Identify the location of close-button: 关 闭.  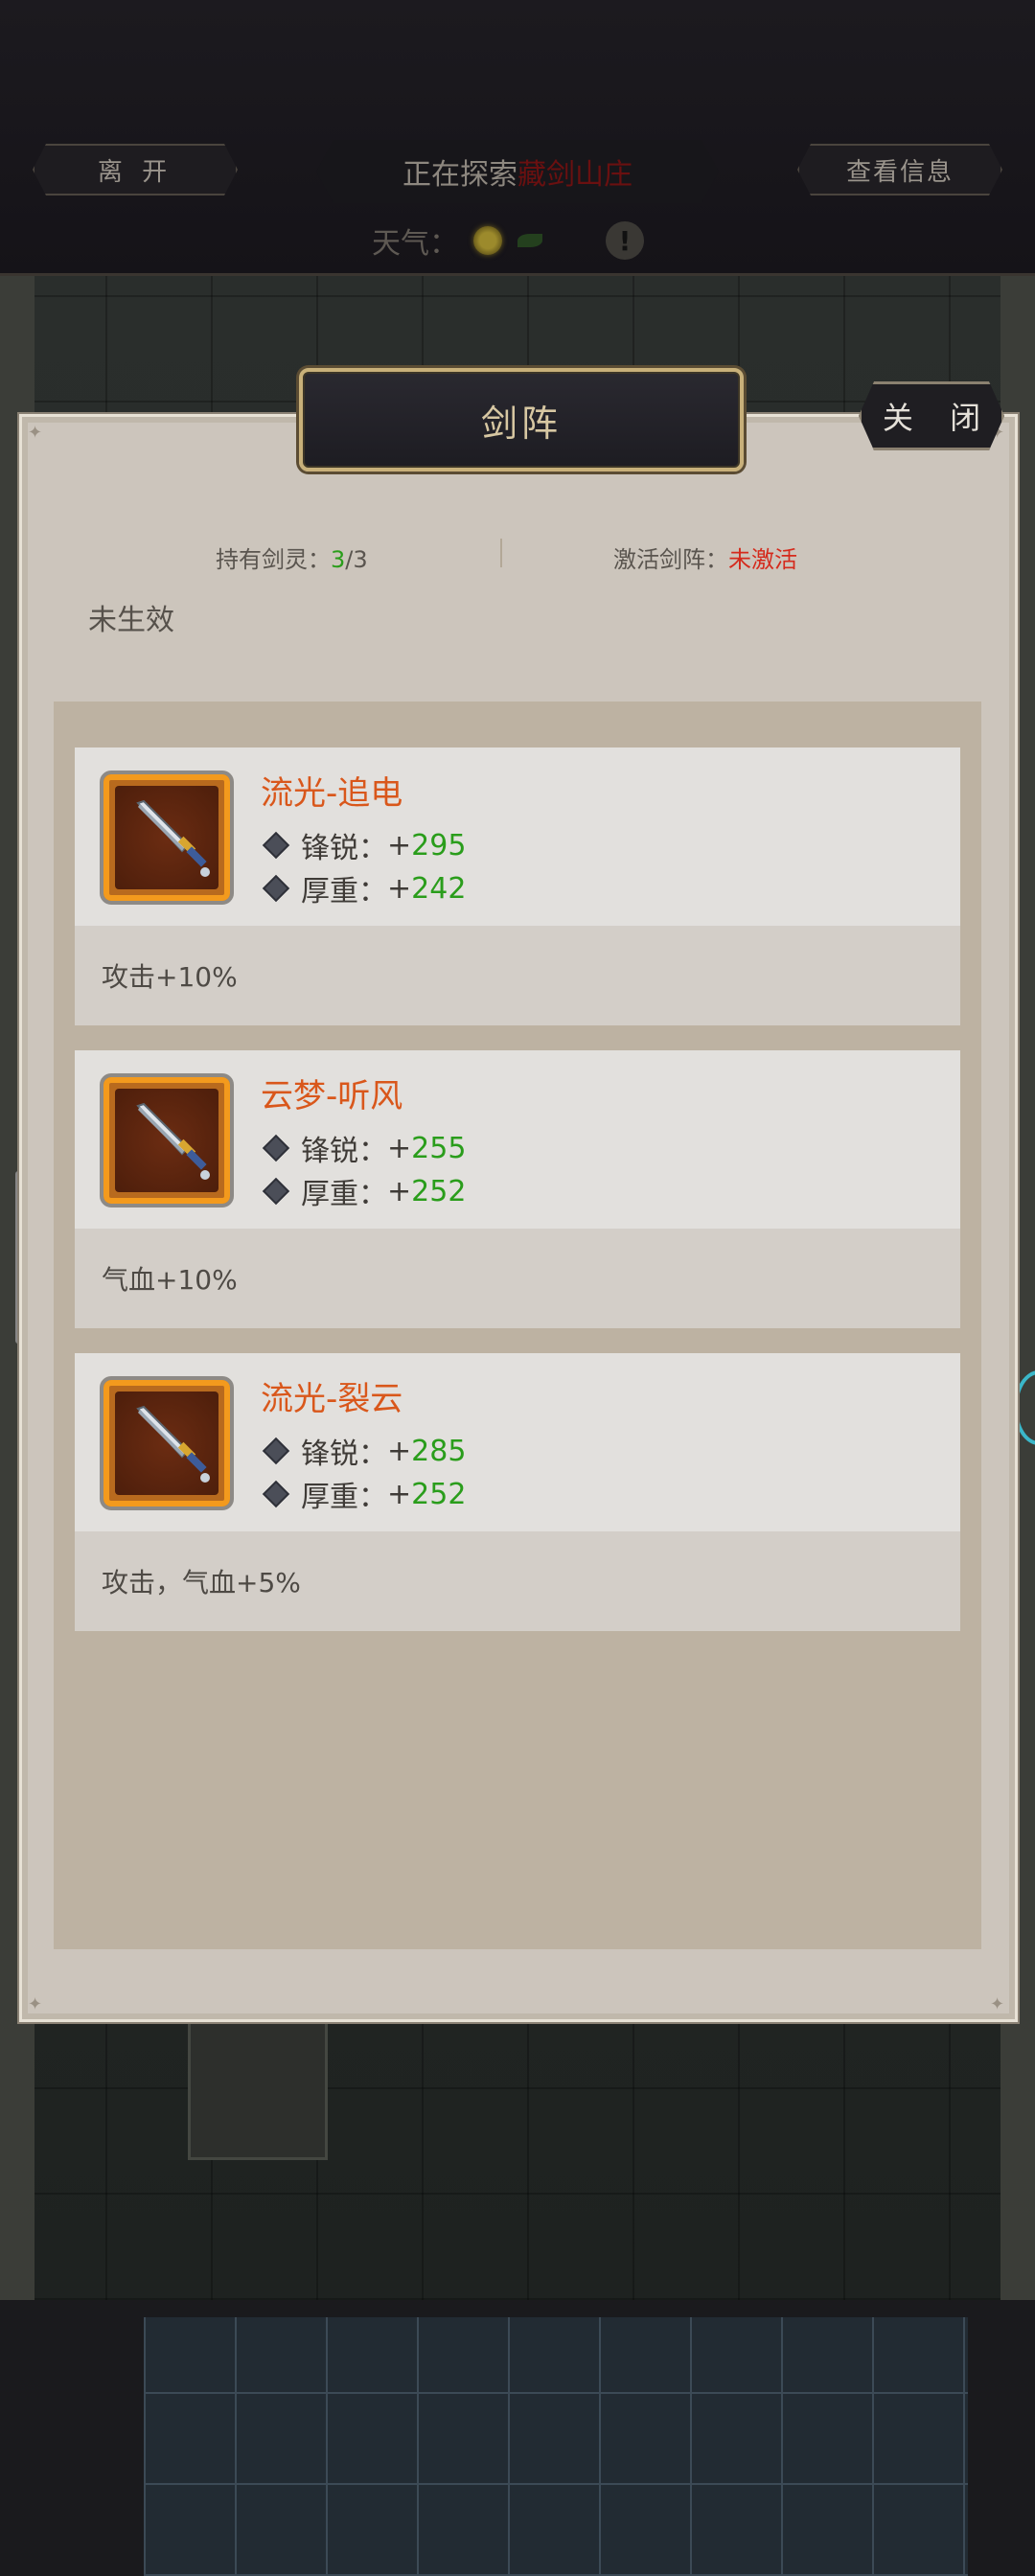
(931, 415).